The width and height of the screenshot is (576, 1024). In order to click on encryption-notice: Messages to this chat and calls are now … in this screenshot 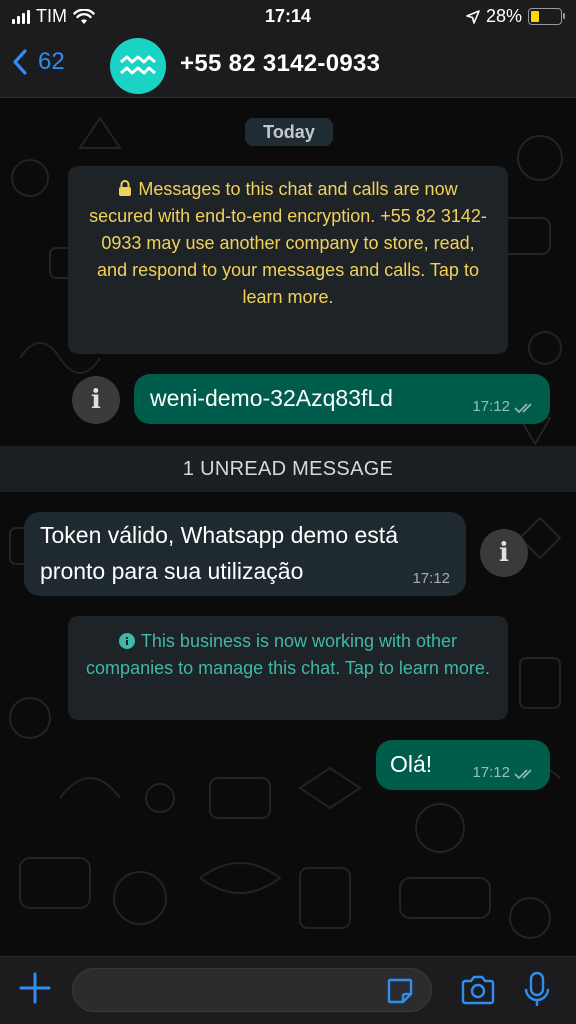, I will do `click(288, 260)`.